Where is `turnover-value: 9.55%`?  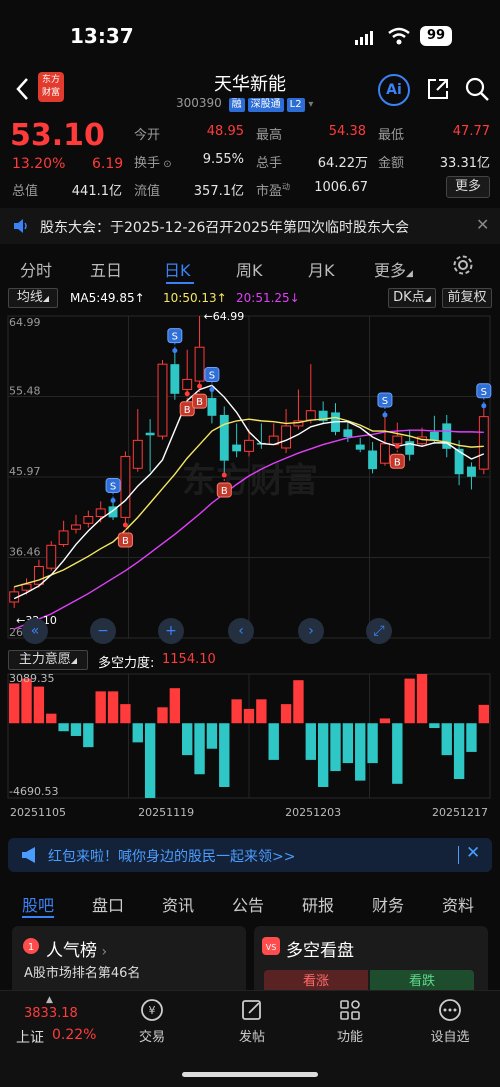 turnover-value: 9.55% is located at coordinates (223, 159).